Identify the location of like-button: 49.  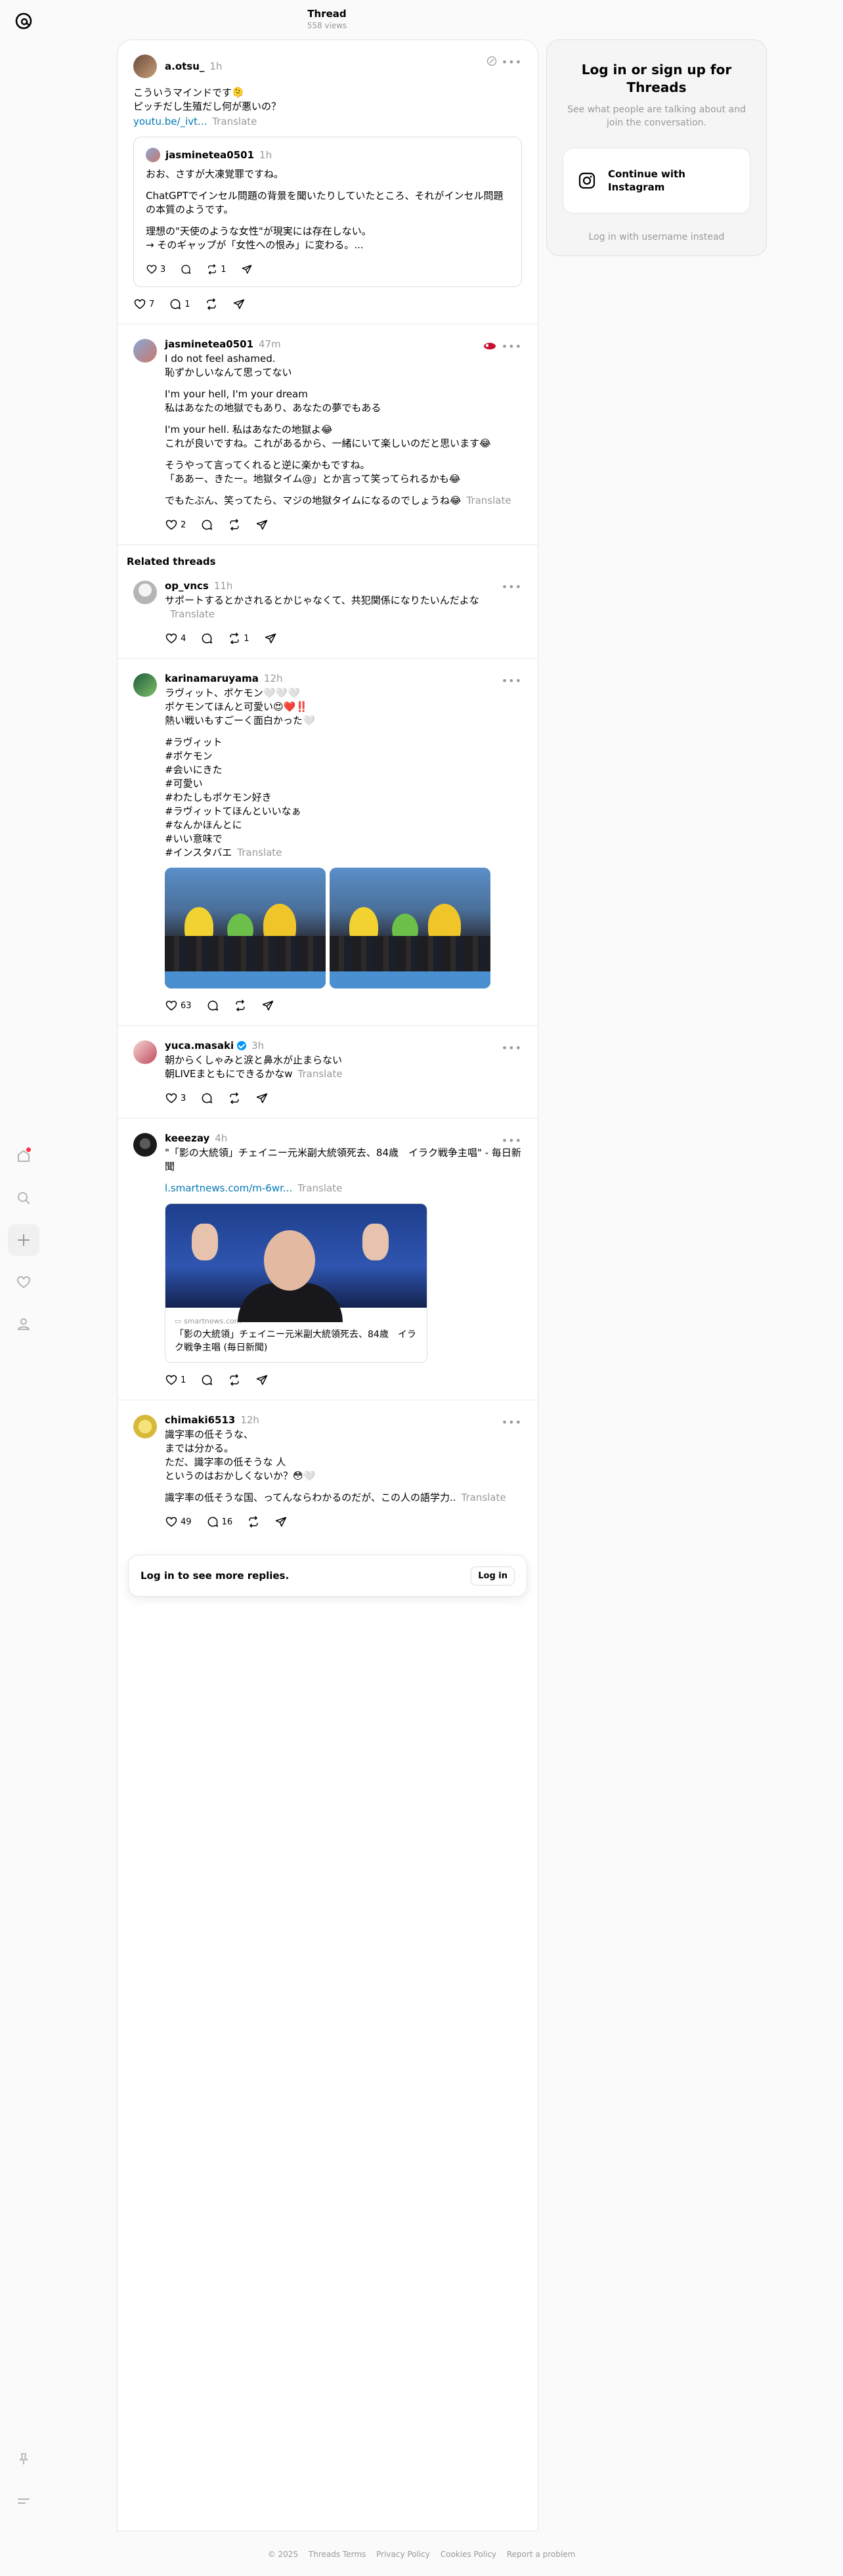
(178, 1521).